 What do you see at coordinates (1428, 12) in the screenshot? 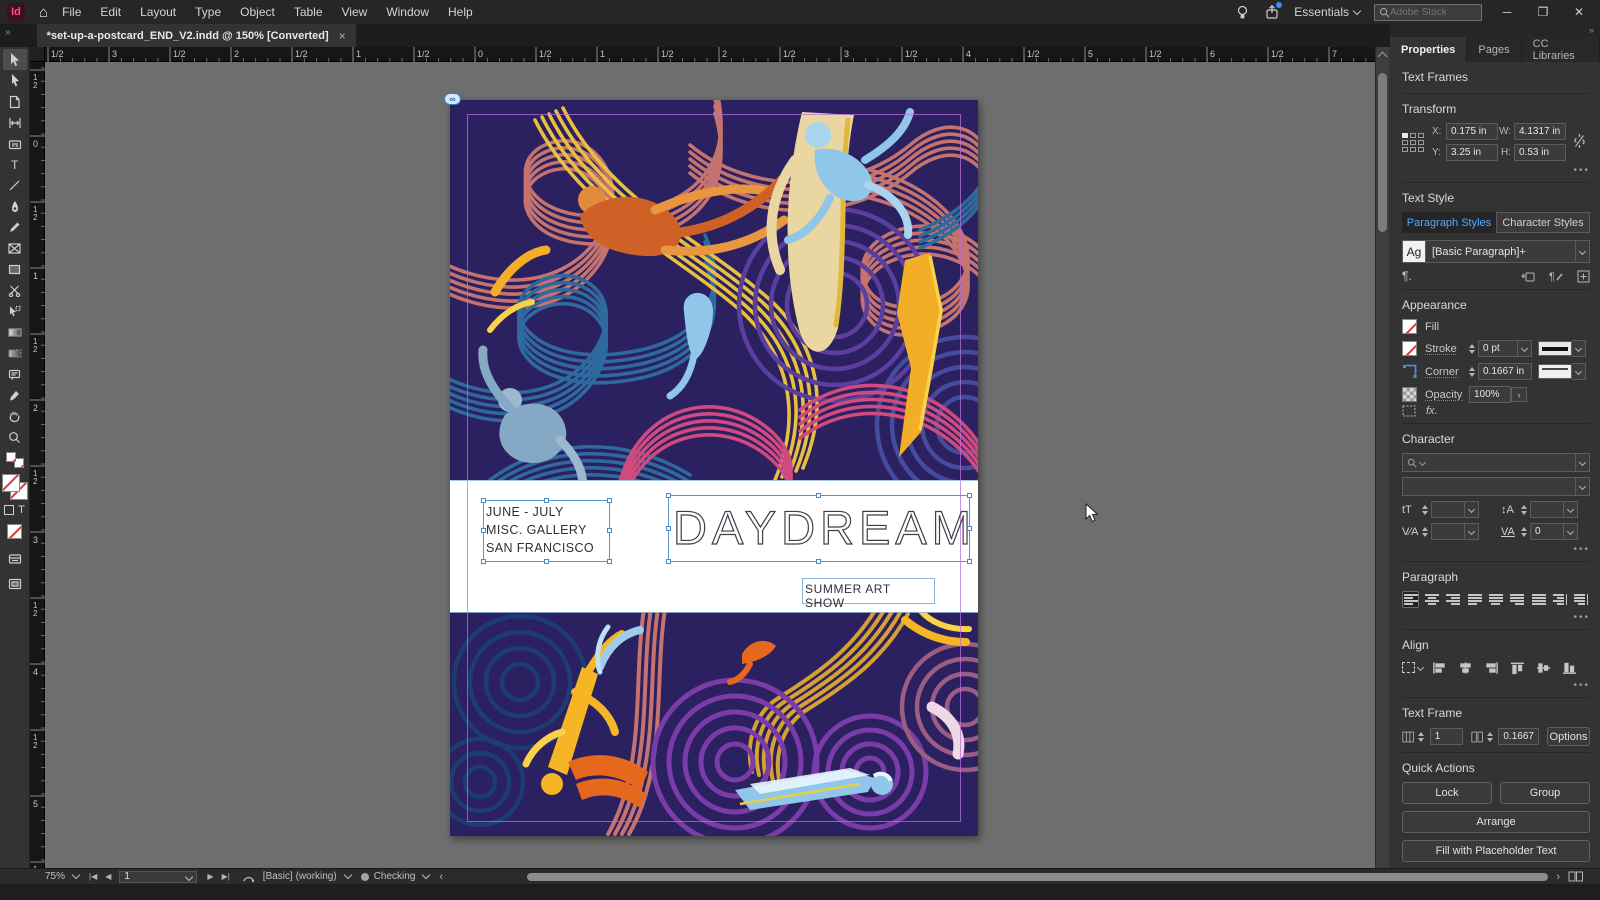
I see `adobe-stock-search` at bounding box center [1428, 12].